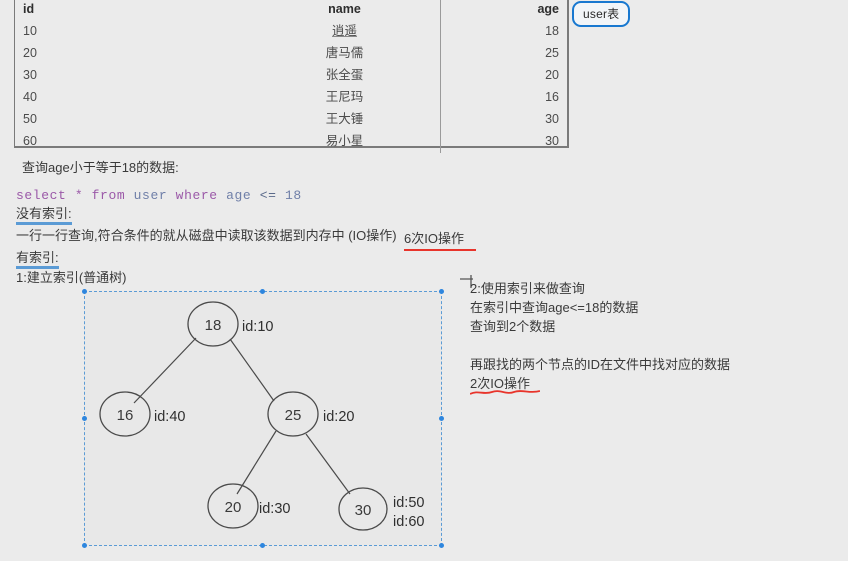 The width and height of the screenshot is (848, 561). Describe the element at coordinates (206, 235) in the screenshot. I see `no-index-description: 一行一行查询,符合条件的就从磁盘中读取该数据到内存中 (IO操作)` at that location.